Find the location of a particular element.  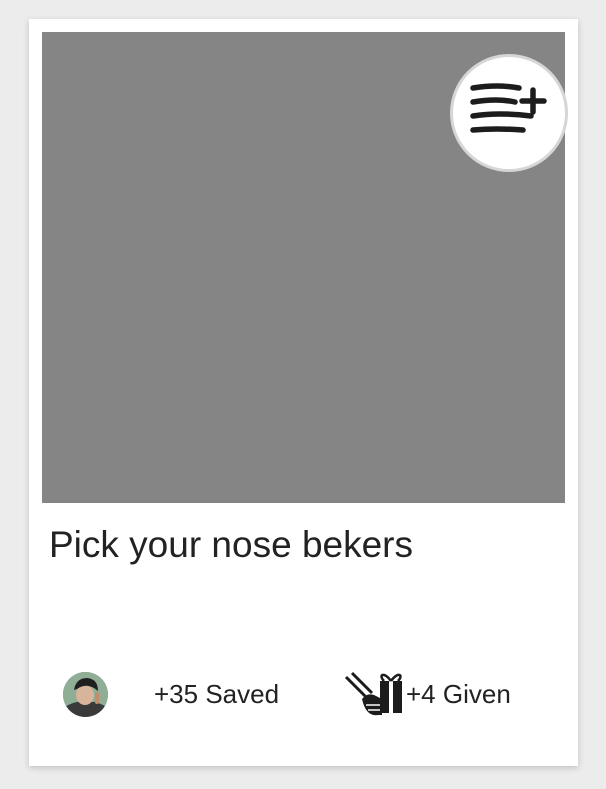

card-title: Pick your nose bekers is located at coordinates (231, 544).